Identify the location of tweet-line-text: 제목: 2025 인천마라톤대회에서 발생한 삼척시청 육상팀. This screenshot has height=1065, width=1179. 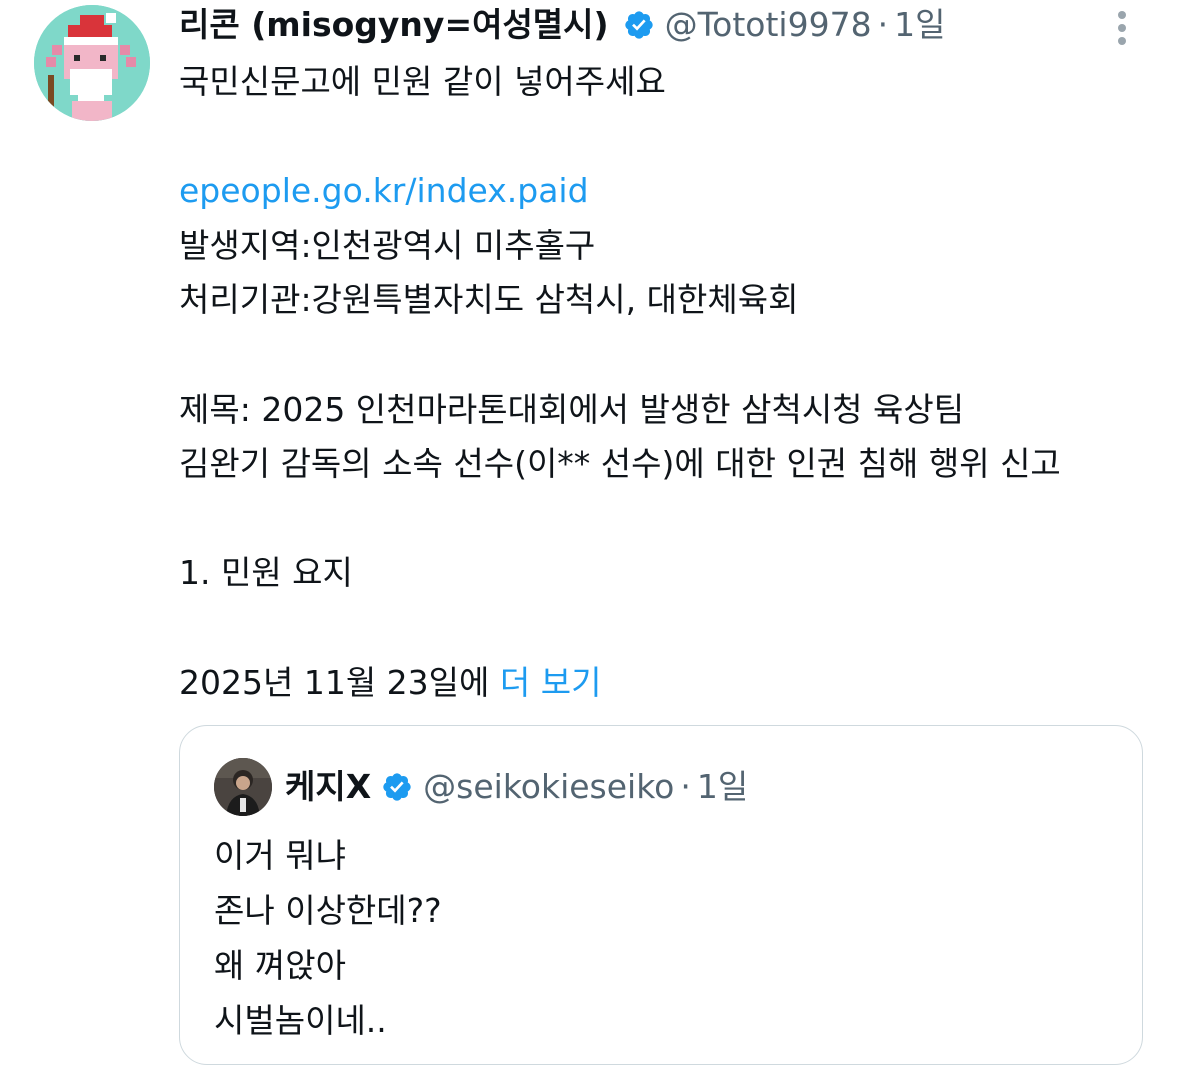
(572, 409).